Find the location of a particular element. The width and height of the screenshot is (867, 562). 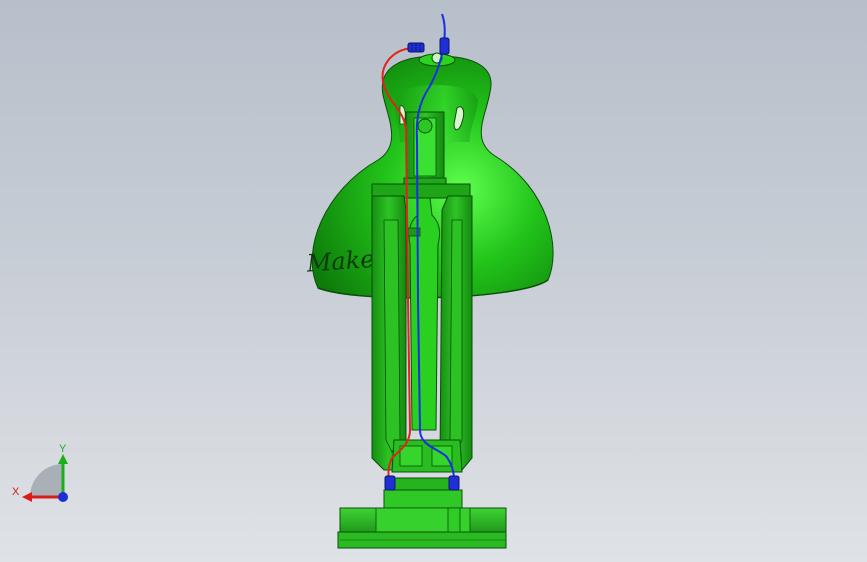

frame-right-cutout is located at coordinates (456, 336).